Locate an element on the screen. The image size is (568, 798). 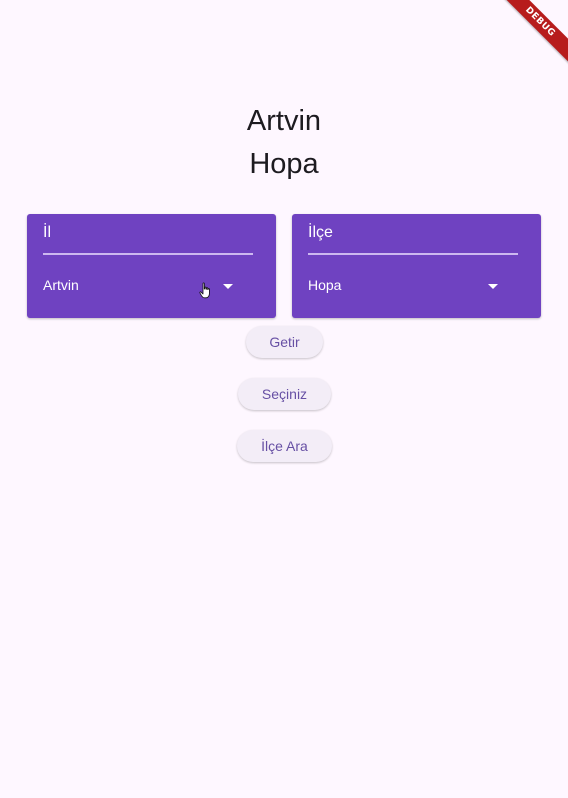
selected-il-title: Artvin is located at coordinates (284, 121).